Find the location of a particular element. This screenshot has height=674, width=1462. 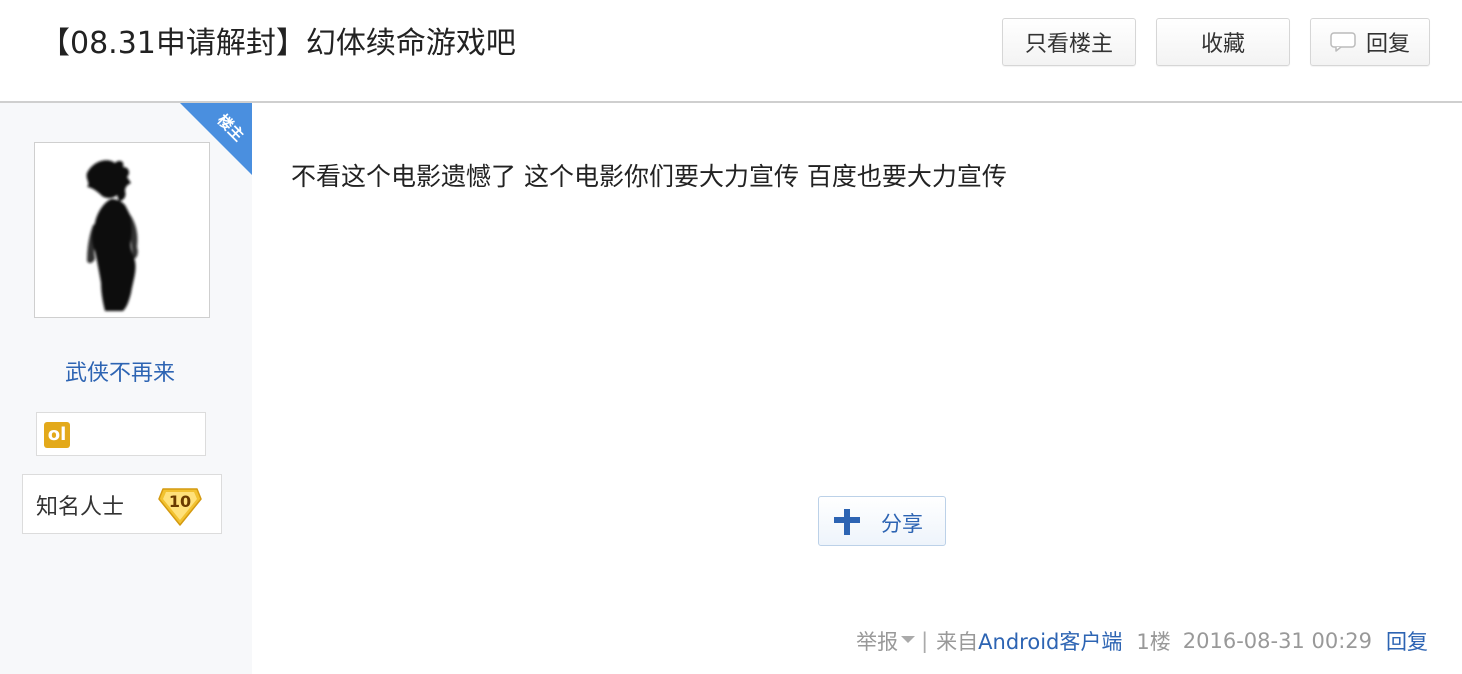

from-prefix: 来自 is located at coordinates (957, 642).